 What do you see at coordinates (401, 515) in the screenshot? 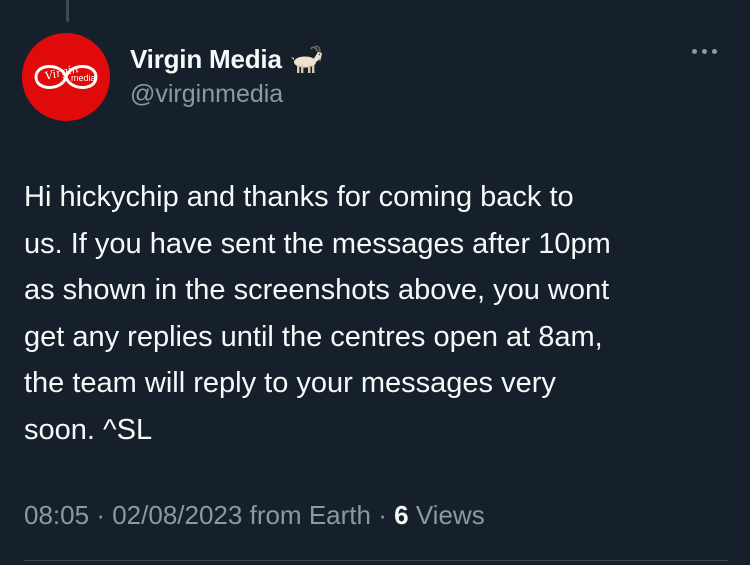
I see `views-count: 6` at bounding box center [401, 515].